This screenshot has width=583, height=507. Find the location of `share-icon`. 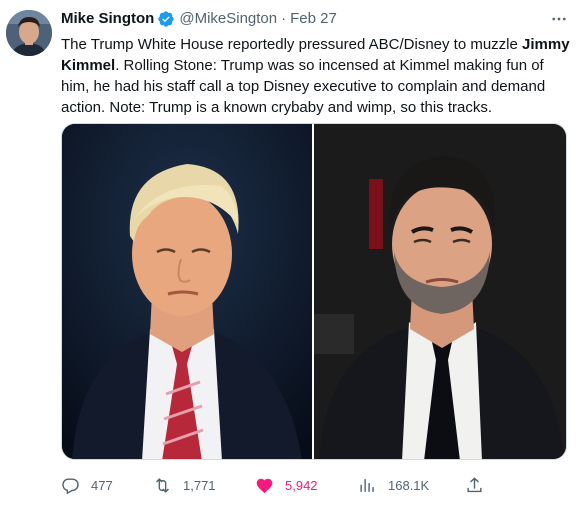

share-icon is located at coordinates (474, 484).